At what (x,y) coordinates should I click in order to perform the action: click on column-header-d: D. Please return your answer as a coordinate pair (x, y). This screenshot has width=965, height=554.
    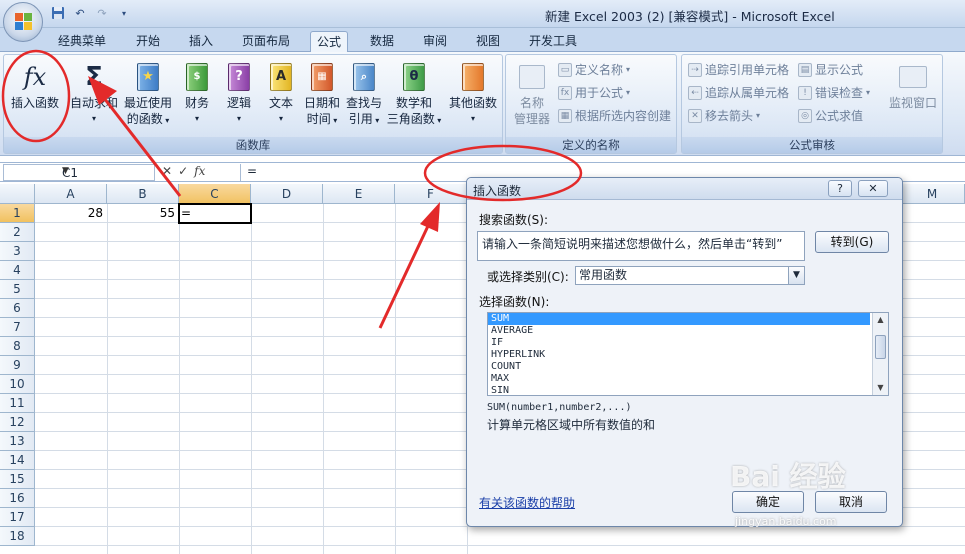
    Looking at the image, I should click on (287, 194).